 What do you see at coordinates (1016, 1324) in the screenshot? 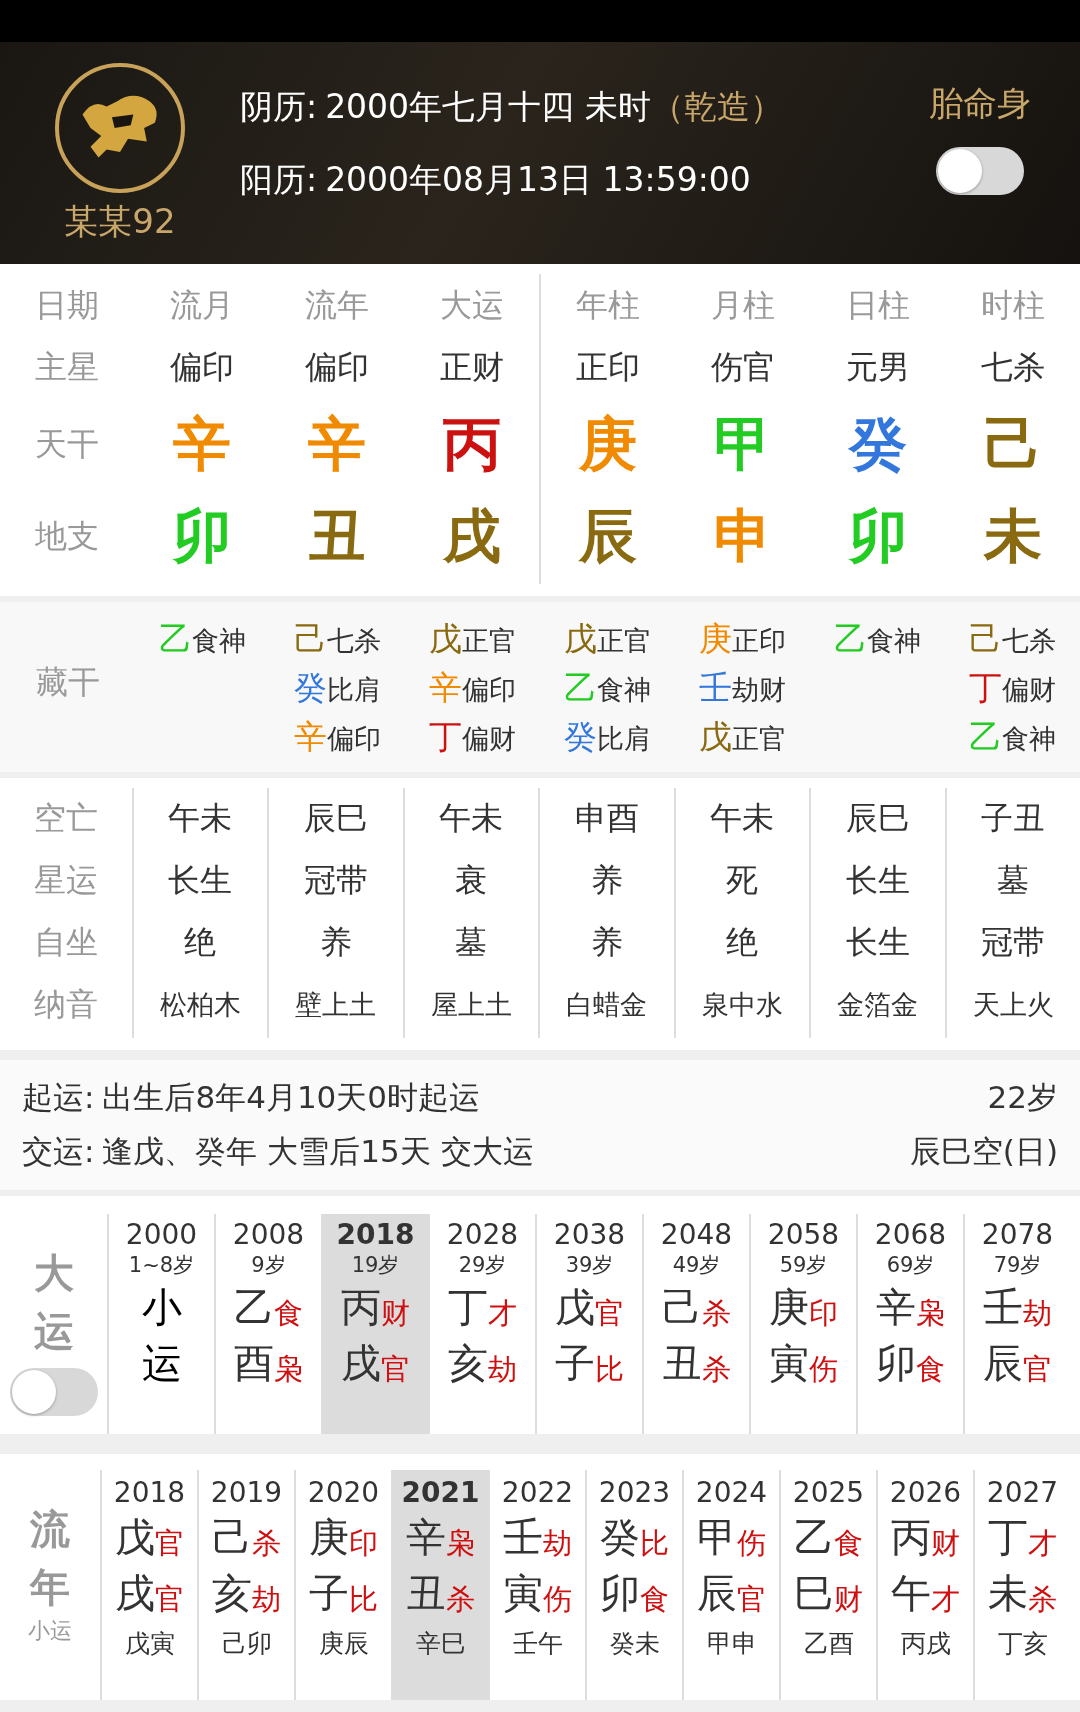
I see `luck-period-cell: 2078 79岁 壬劫 辰官` at bounding box center [1016, 1324].